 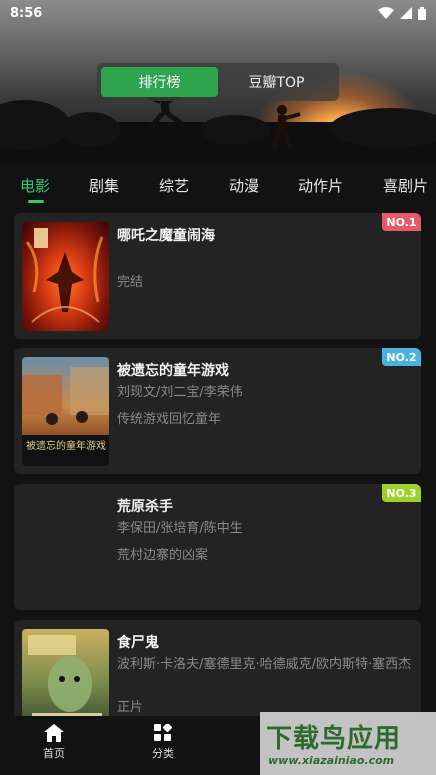 I want to click on nav-label: 分类, so click(x=163, y=753).